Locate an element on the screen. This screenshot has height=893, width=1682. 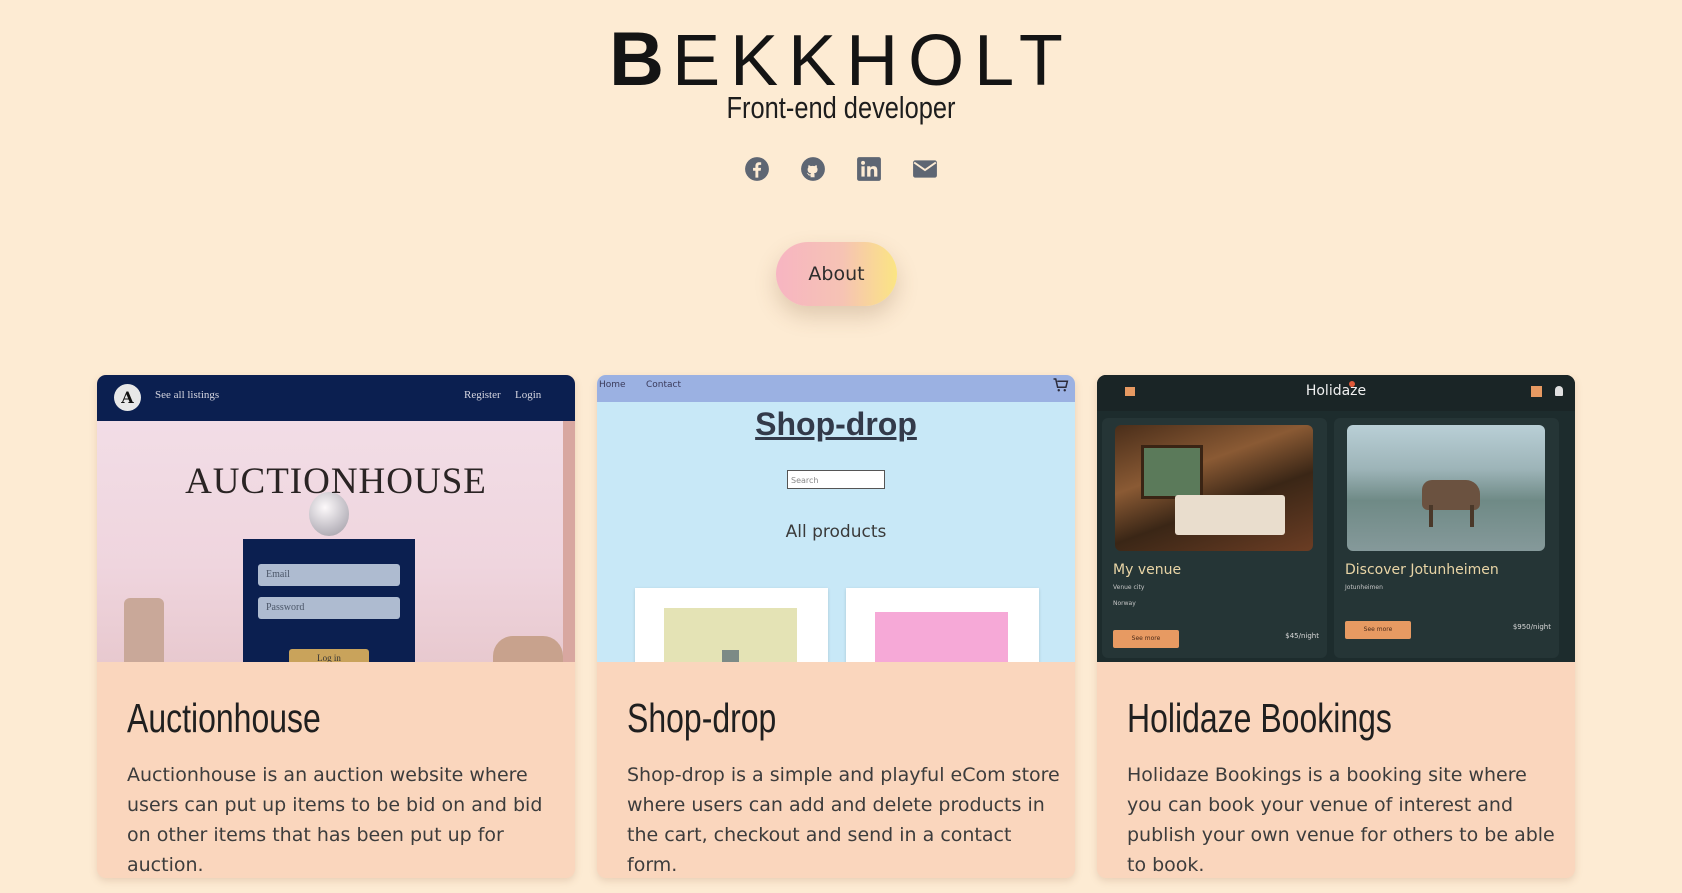
venue-city: Venue city is located at coordinates (1129, 587).